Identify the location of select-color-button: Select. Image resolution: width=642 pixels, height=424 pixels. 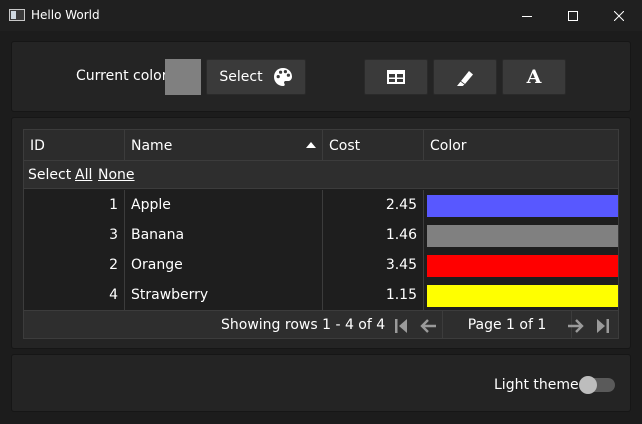
(256, 77).